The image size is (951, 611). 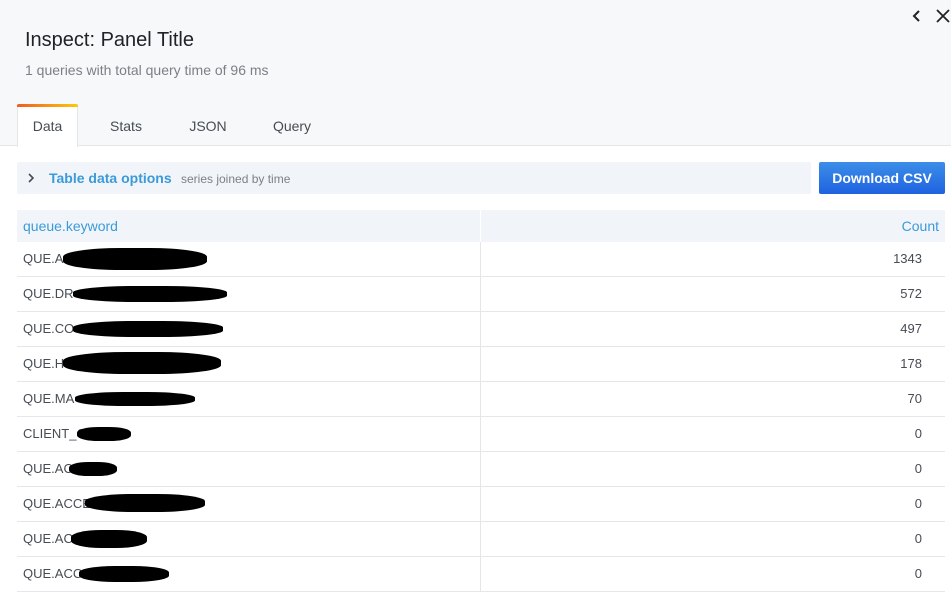 What do you see at coordinates (911, 328) in the screenshot?
I see `cell-count: 497` at bounding box center [911, 328].